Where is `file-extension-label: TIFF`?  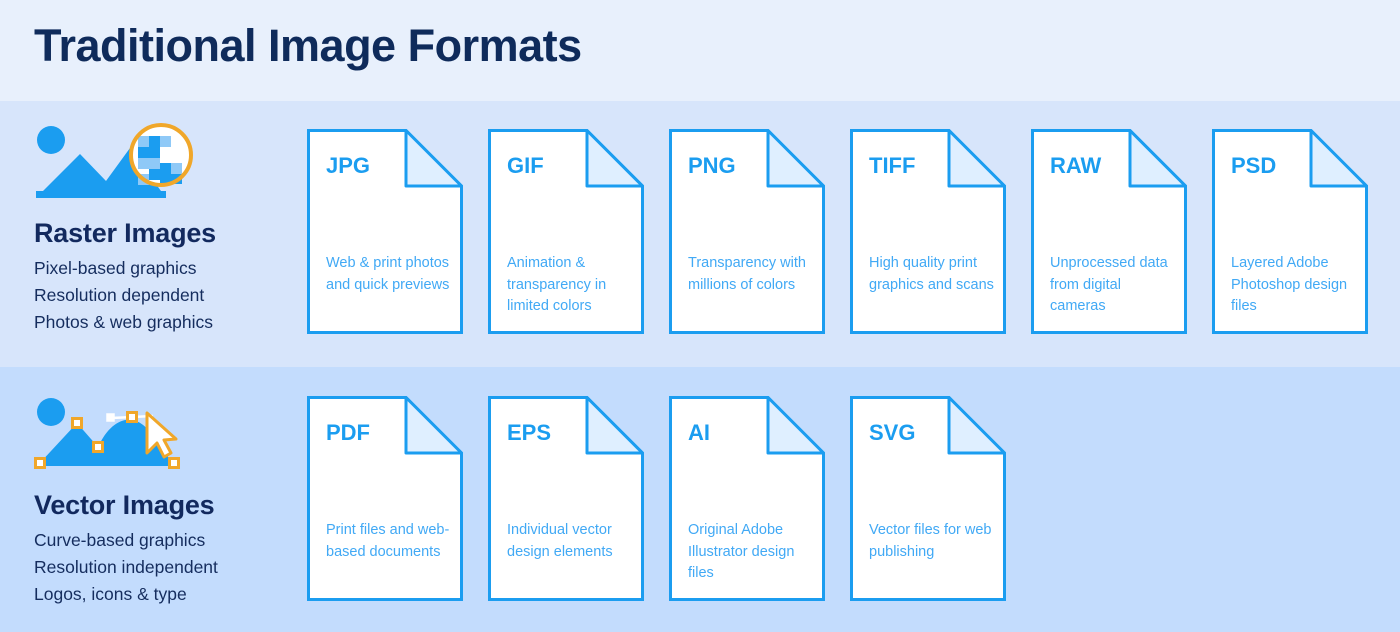
file-extension-label: TIFF is located at coordinates (892, 165).